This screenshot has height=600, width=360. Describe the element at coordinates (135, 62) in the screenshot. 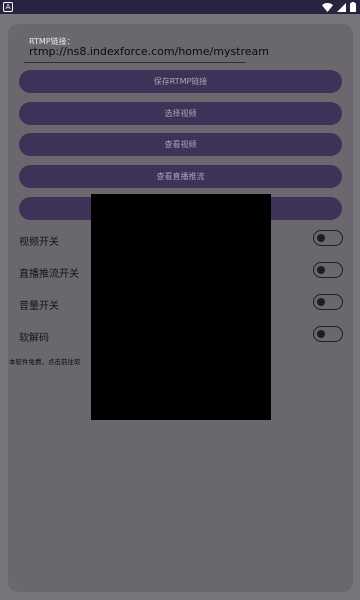

I see `rtmp-input-underline` at that location.